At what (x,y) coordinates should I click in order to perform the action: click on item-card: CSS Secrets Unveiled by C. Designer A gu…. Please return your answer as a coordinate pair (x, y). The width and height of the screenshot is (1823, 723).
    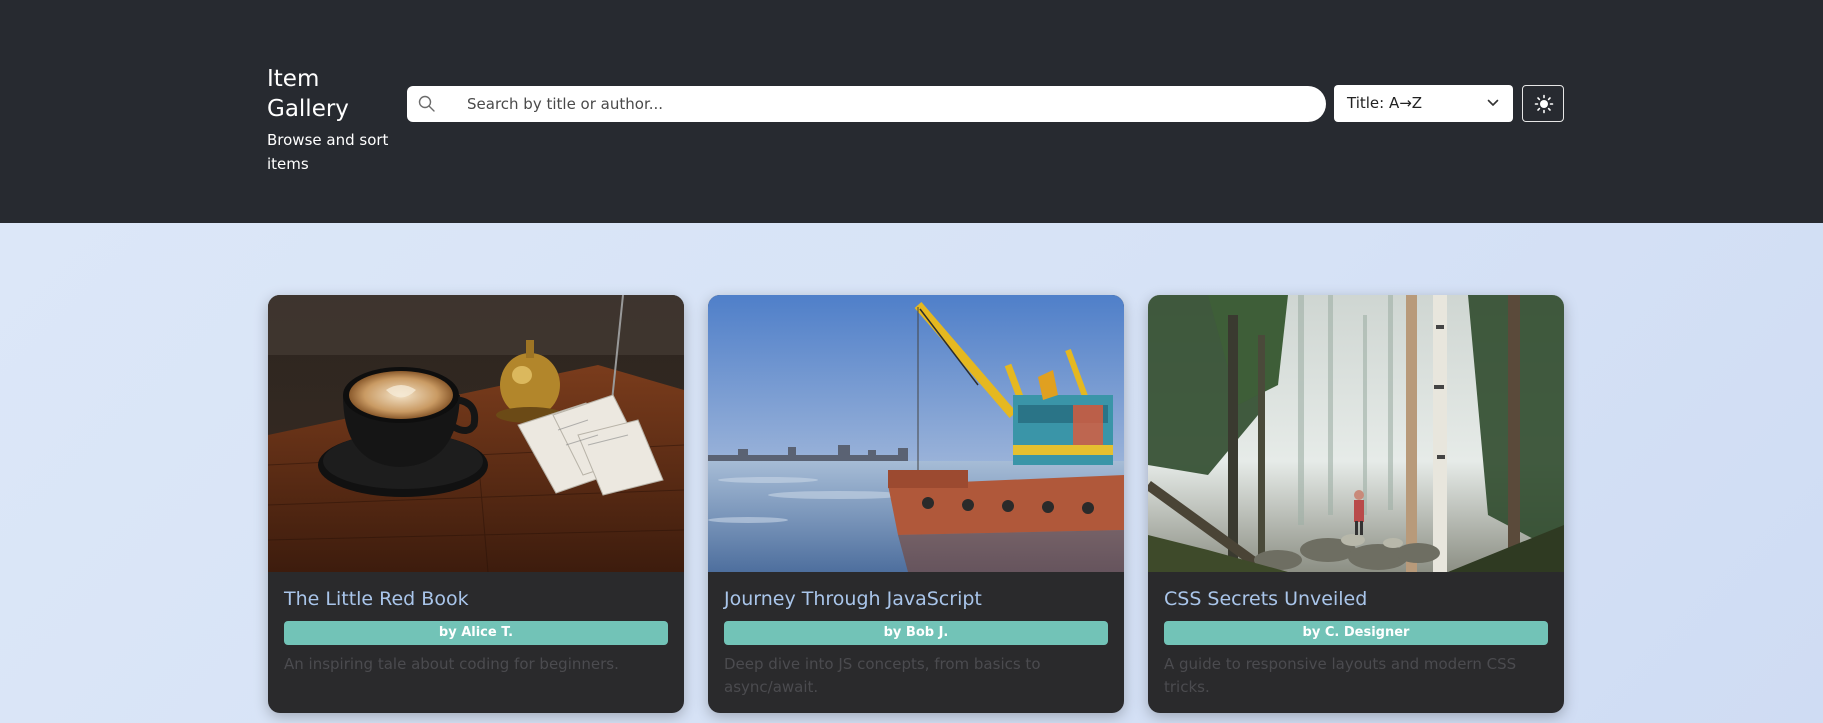
    Looking at the image, I should click on (1356, 504).